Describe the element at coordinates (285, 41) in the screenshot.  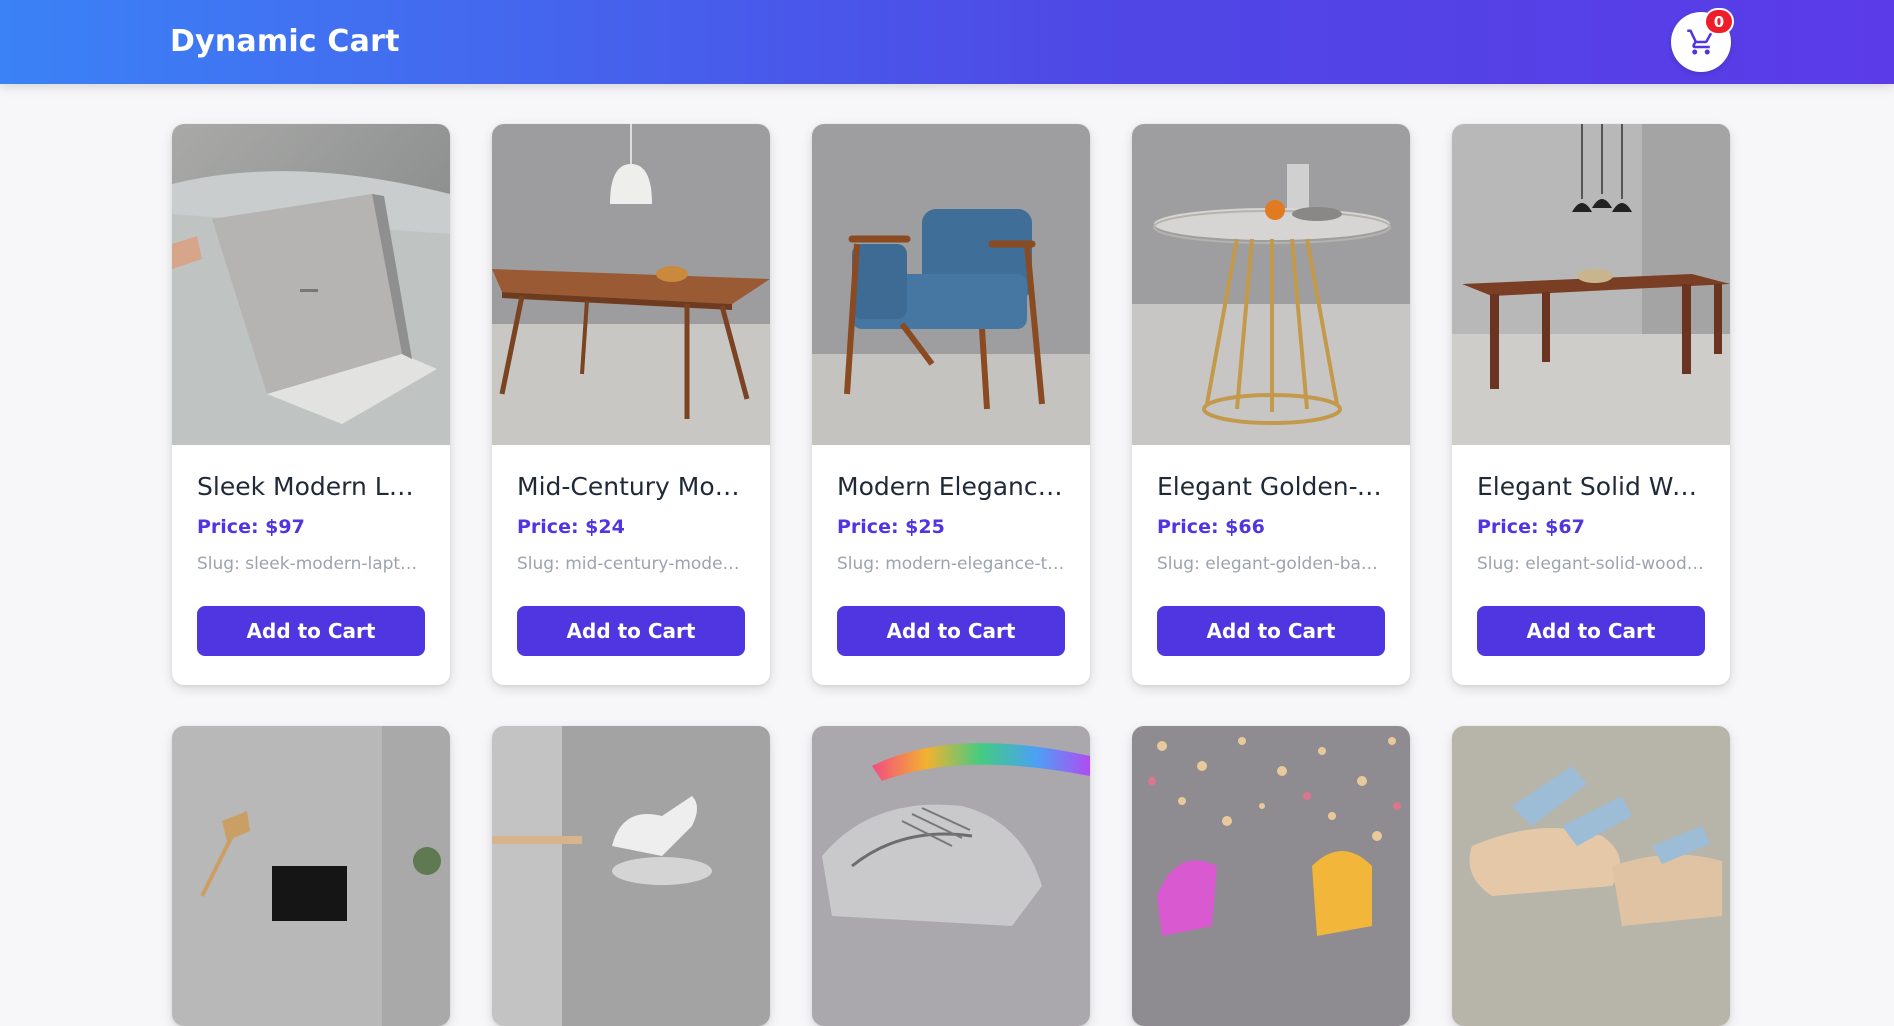
I see `brand-title: Dynamic Cart` at that location.